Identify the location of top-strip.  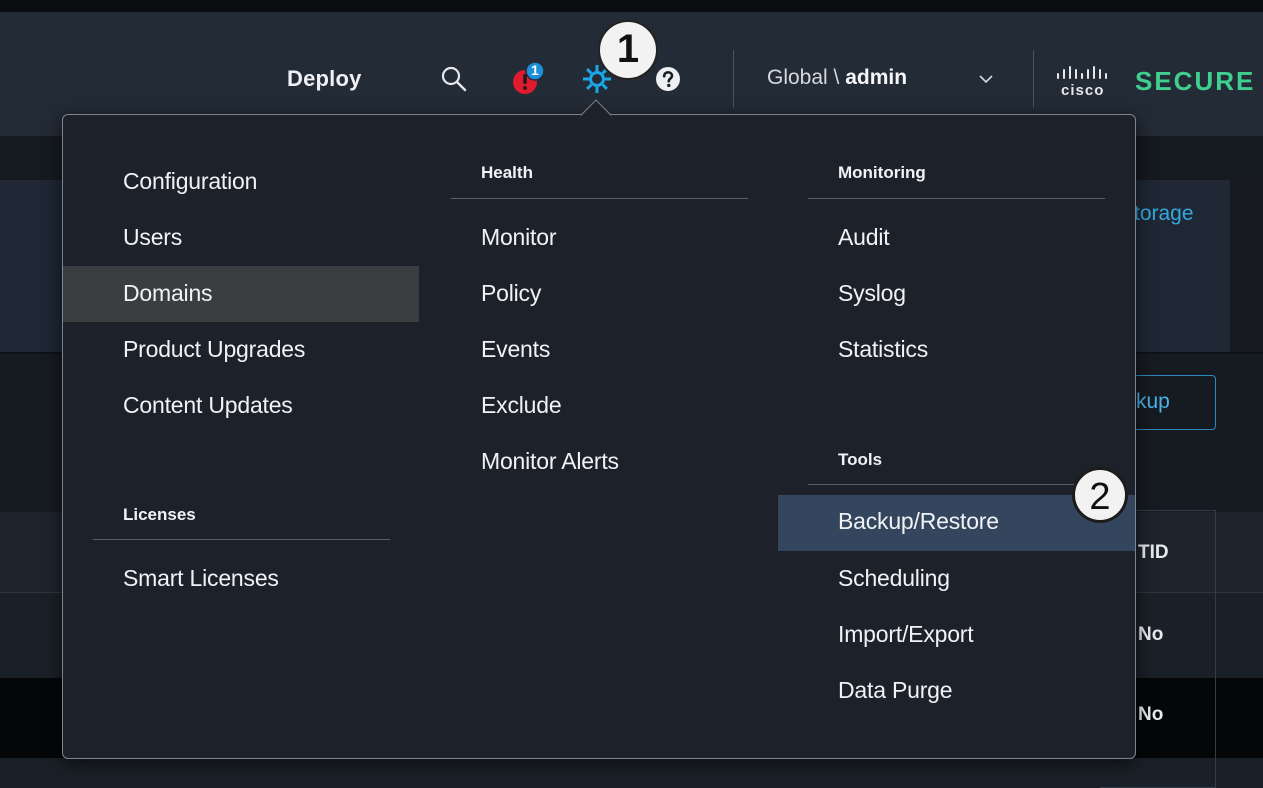
(631, 6).